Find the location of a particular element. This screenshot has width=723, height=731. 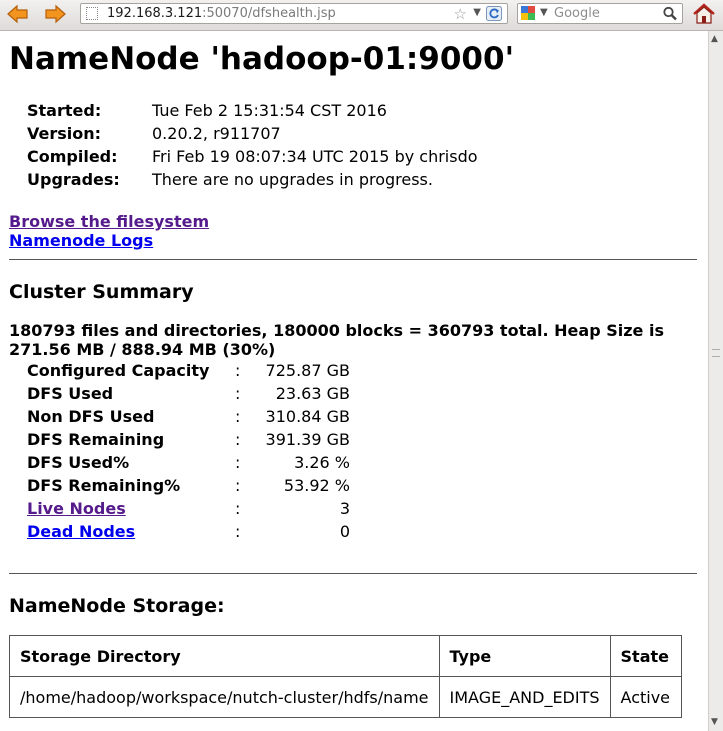

summary-row-dfs-used: DFS Used : 23.63 GB is located at coordinates (192, 395).